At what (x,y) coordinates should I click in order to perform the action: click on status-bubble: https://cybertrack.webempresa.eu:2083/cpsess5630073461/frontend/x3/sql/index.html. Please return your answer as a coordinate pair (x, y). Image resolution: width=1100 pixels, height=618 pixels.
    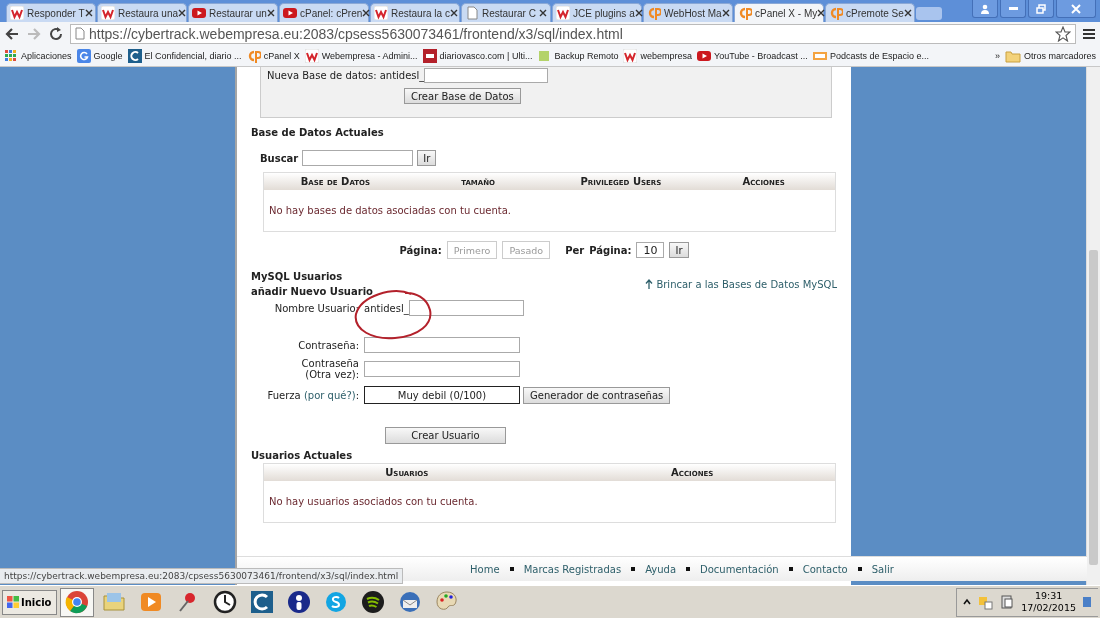
    Looking at the image, I should click on (202, 576).